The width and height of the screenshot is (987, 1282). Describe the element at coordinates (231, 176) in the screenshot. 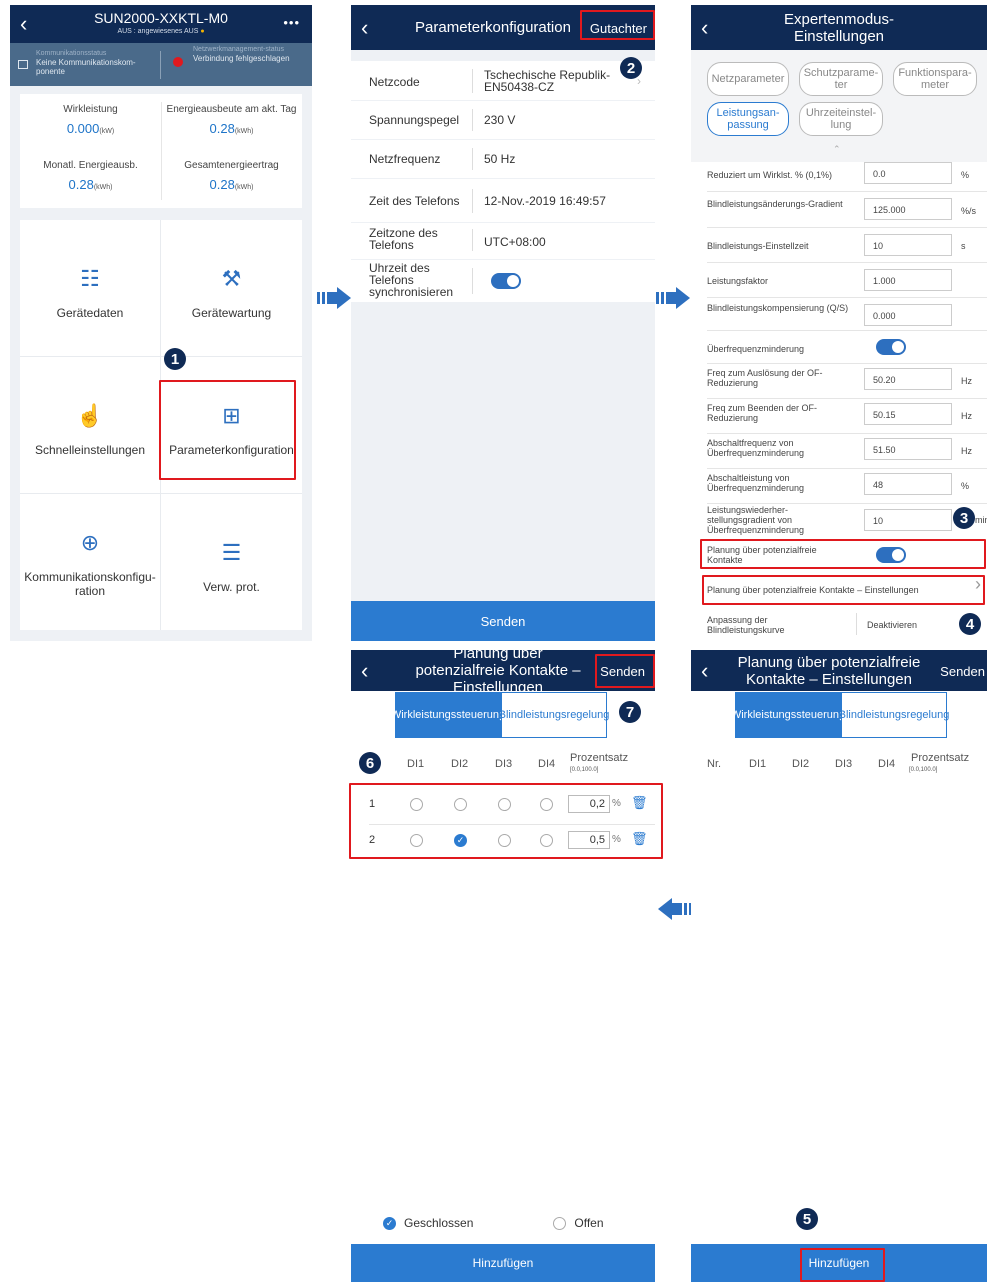

I see `stat-total-yield: Gesamtenergieertrag 0.28(kWh)` at that location.